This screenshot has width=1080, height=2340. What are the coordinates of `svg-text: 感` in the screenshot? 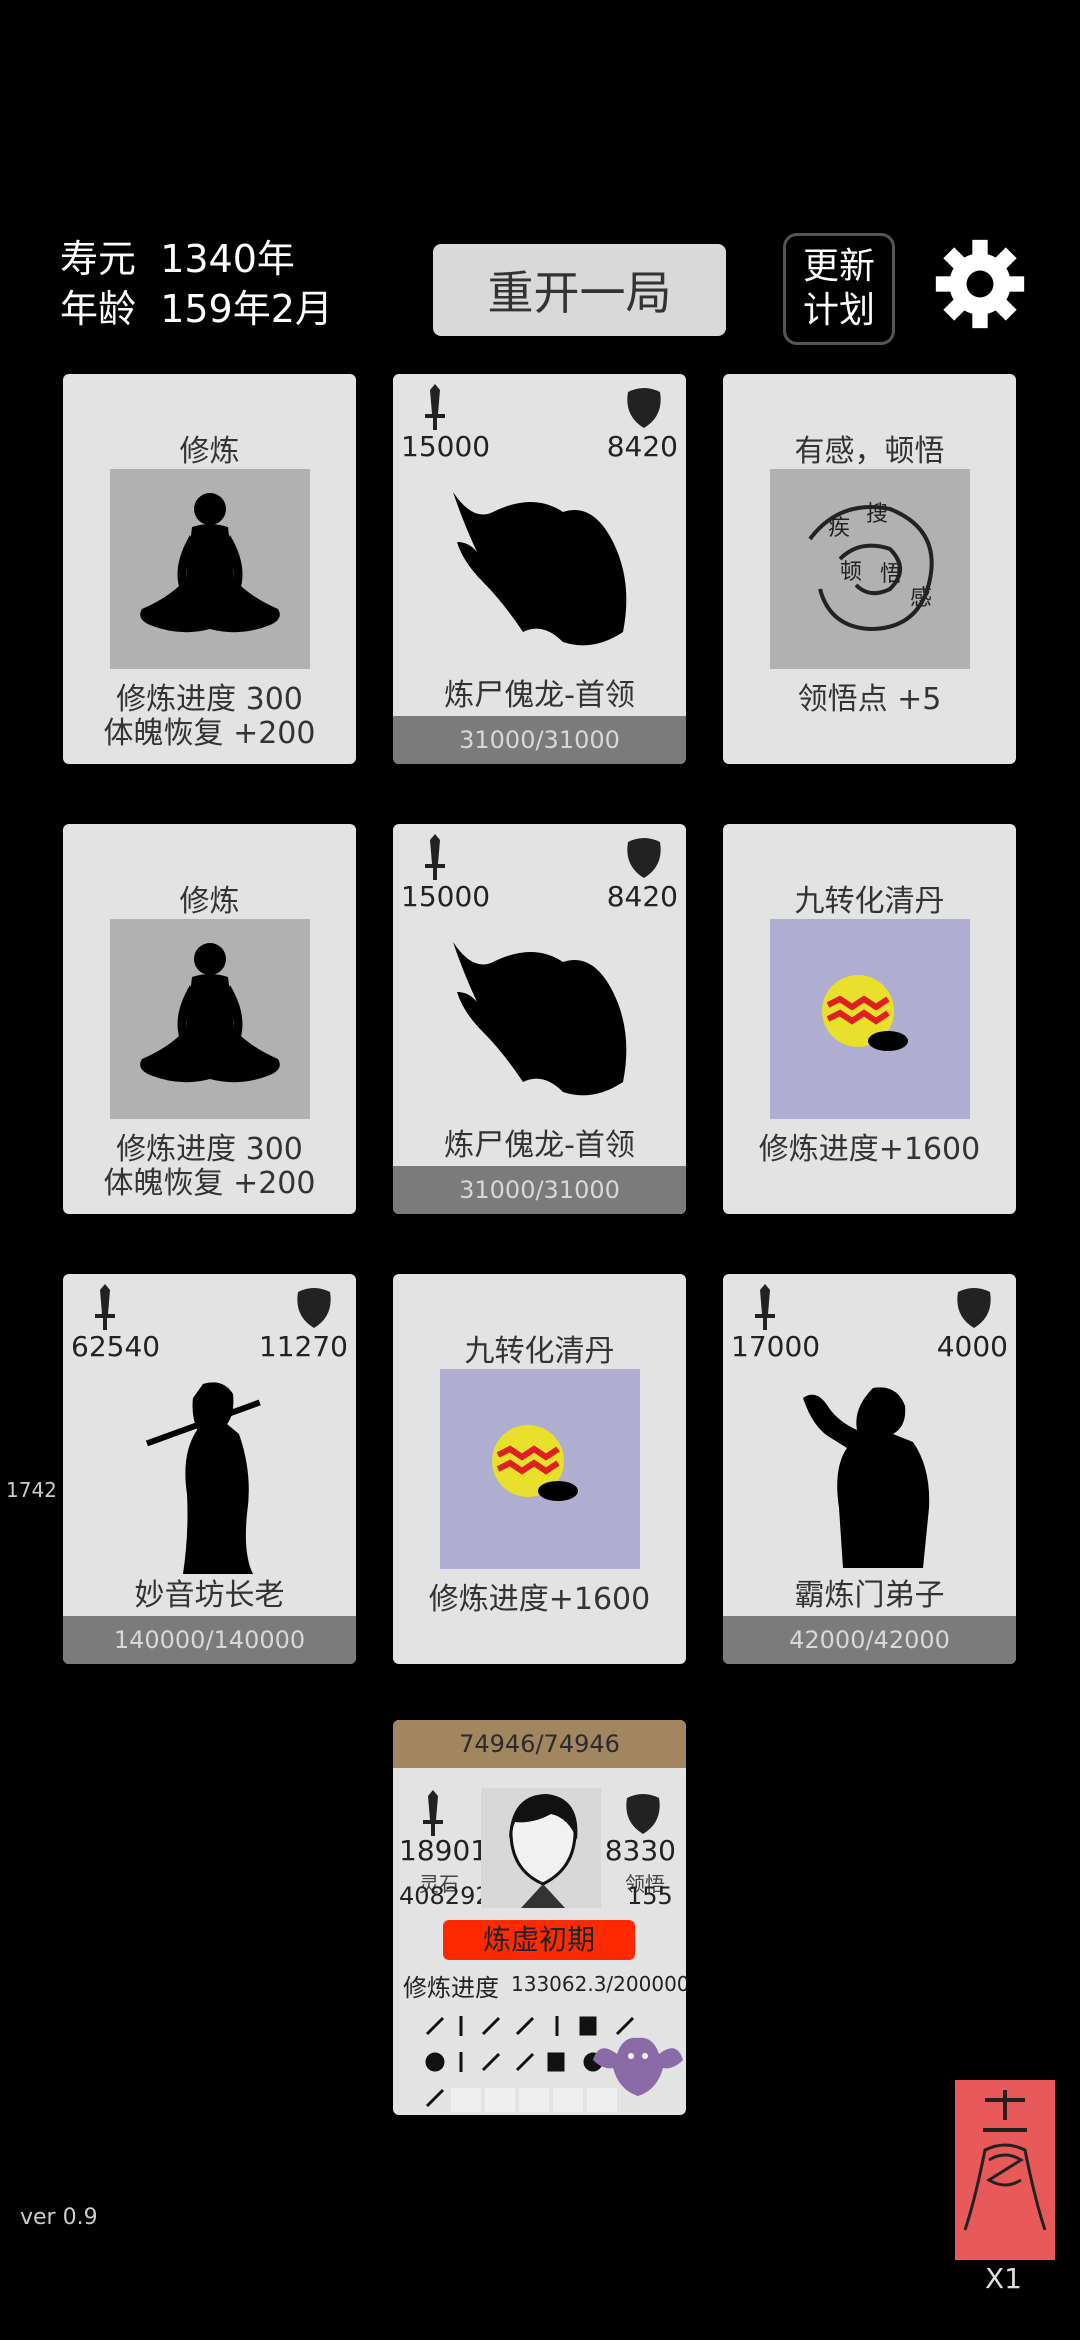 It's located at (921, 598).